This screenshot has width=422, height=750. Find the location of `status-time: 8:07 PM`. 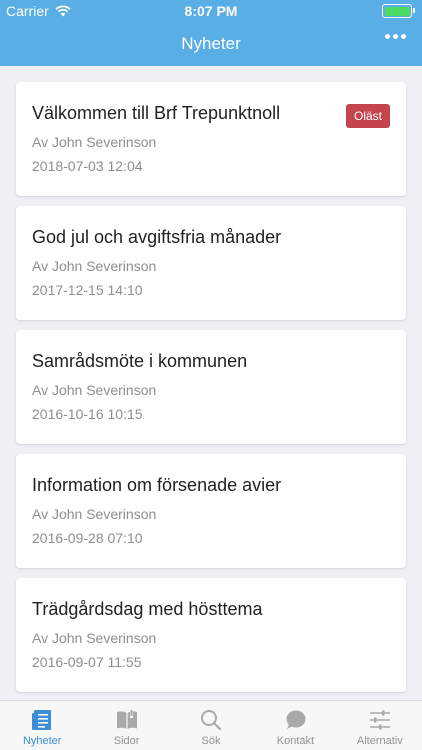

status-time: 8:07 PM is located at coordinates (211, 11).